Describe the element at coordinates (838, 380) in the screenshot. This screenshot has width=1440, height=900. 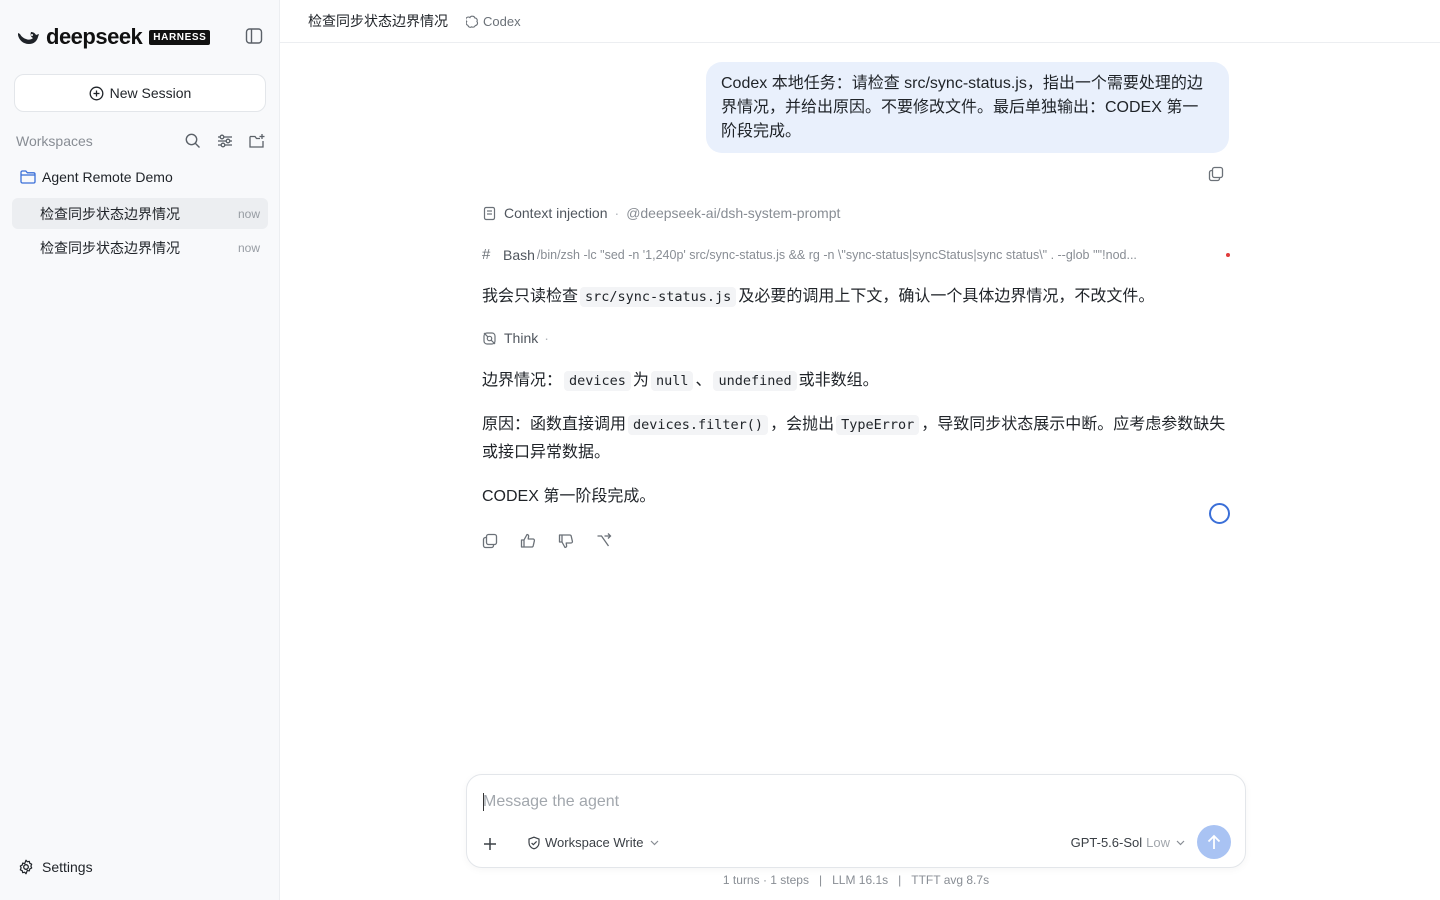
I see `text: 或非数组。` at that location.